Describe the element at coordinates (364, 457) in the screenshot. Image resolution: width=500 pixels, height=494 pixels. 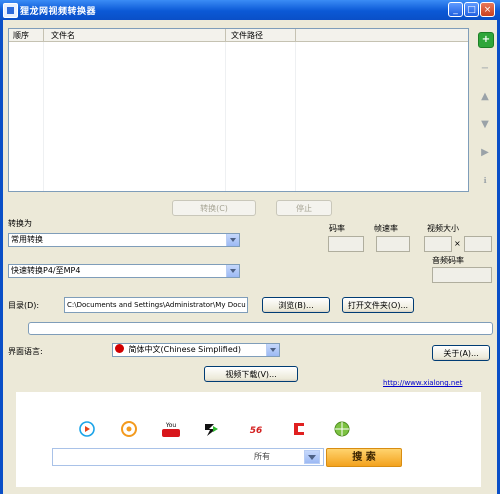
I see `search-button: 搜 索` at that location.